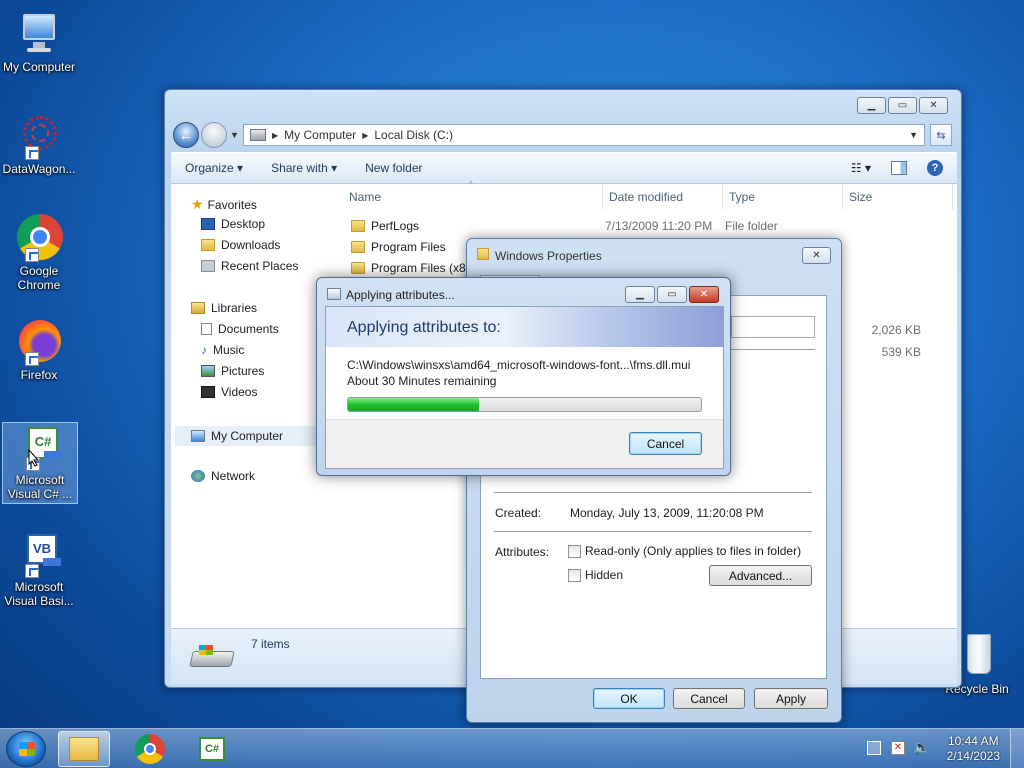 This screenshot has height=768, width=1024. Describe the element at coordinates (39, 350) in the screenshot. I see `desktop-icon-firefox: Firefox` at that location.